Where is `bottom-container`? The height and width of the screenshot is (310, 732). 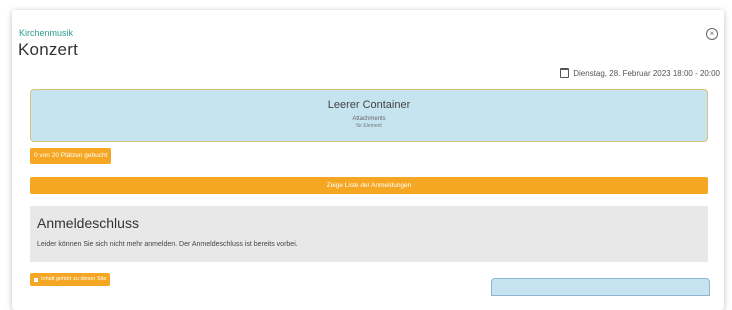
bottom-container is located at coordinates (600, 287).